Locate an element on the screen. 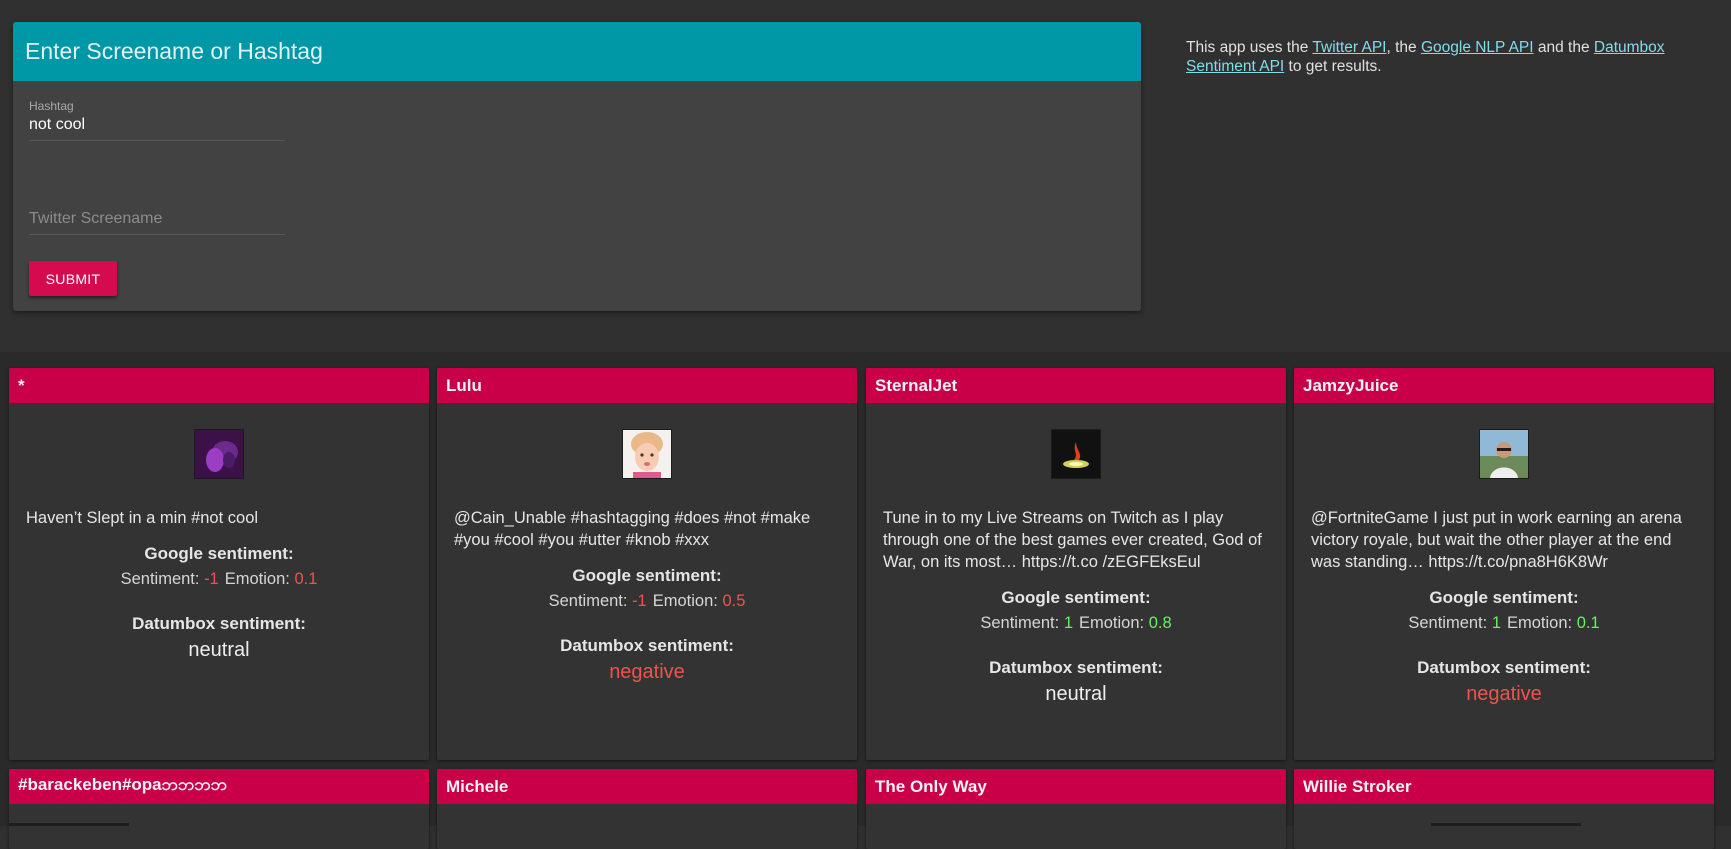  card-username: JamzyJuice is located at coordinates (1504, 385).